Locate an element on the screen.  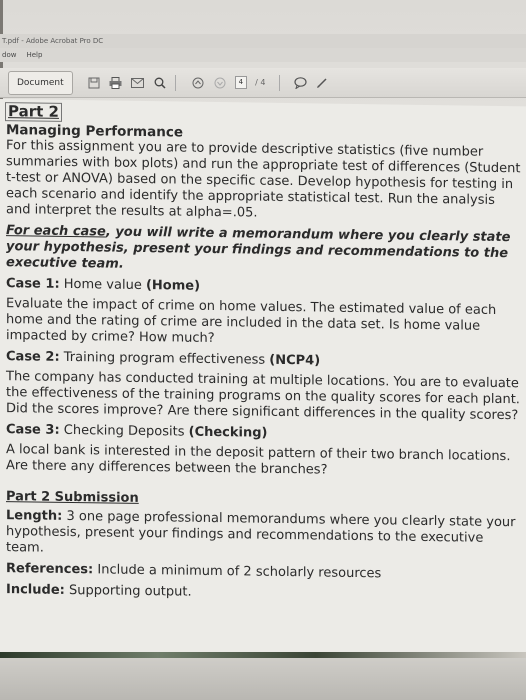
memo-lead: For each case is located at coordinates (56, 231).